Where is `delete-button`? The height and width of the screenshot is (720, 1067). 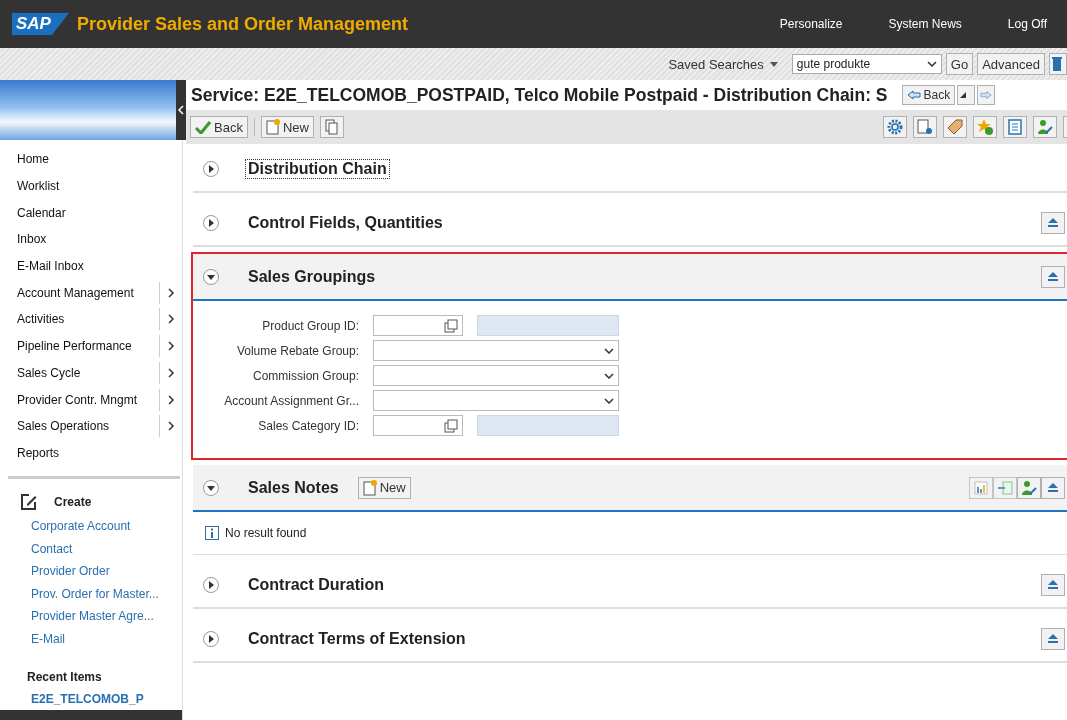 delete-button is located at coordinates (1058, 64).